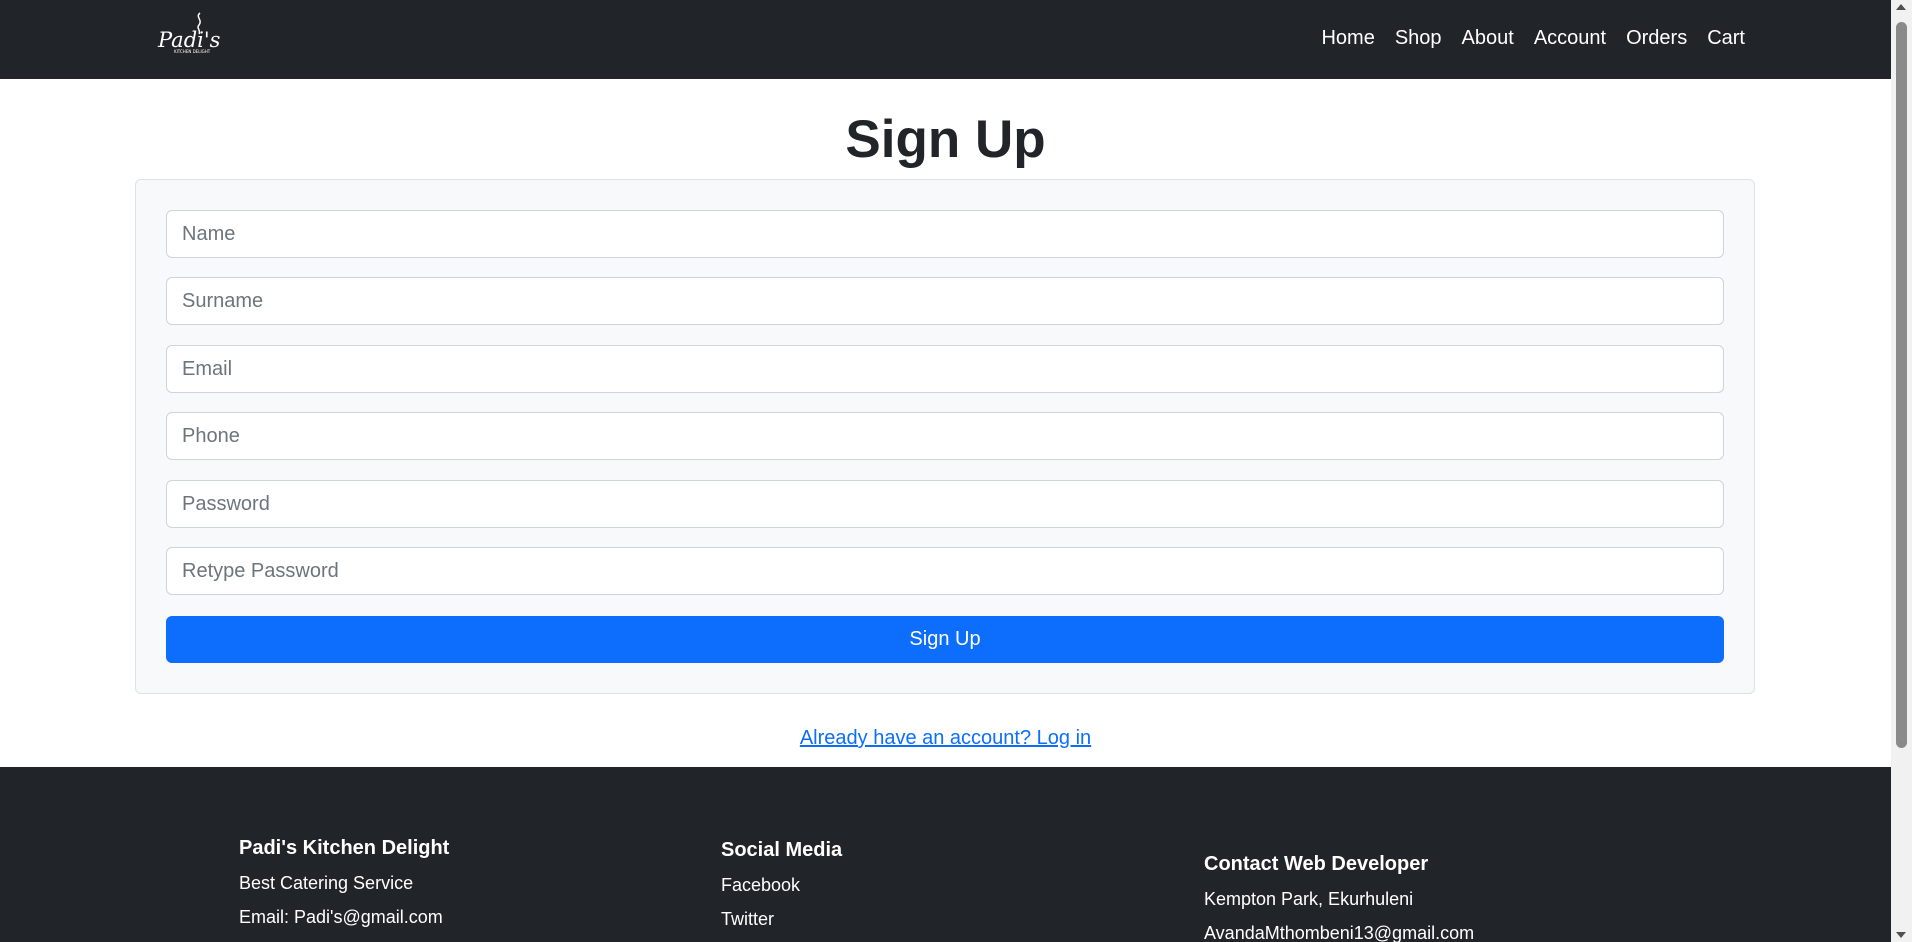 The width and height of the screenshot is (1912, 942). What do you see at coordinates (1901, 7) in the screenshot?
I see `scroll-up-arrow-icon` at bounding box center [1901, 7].